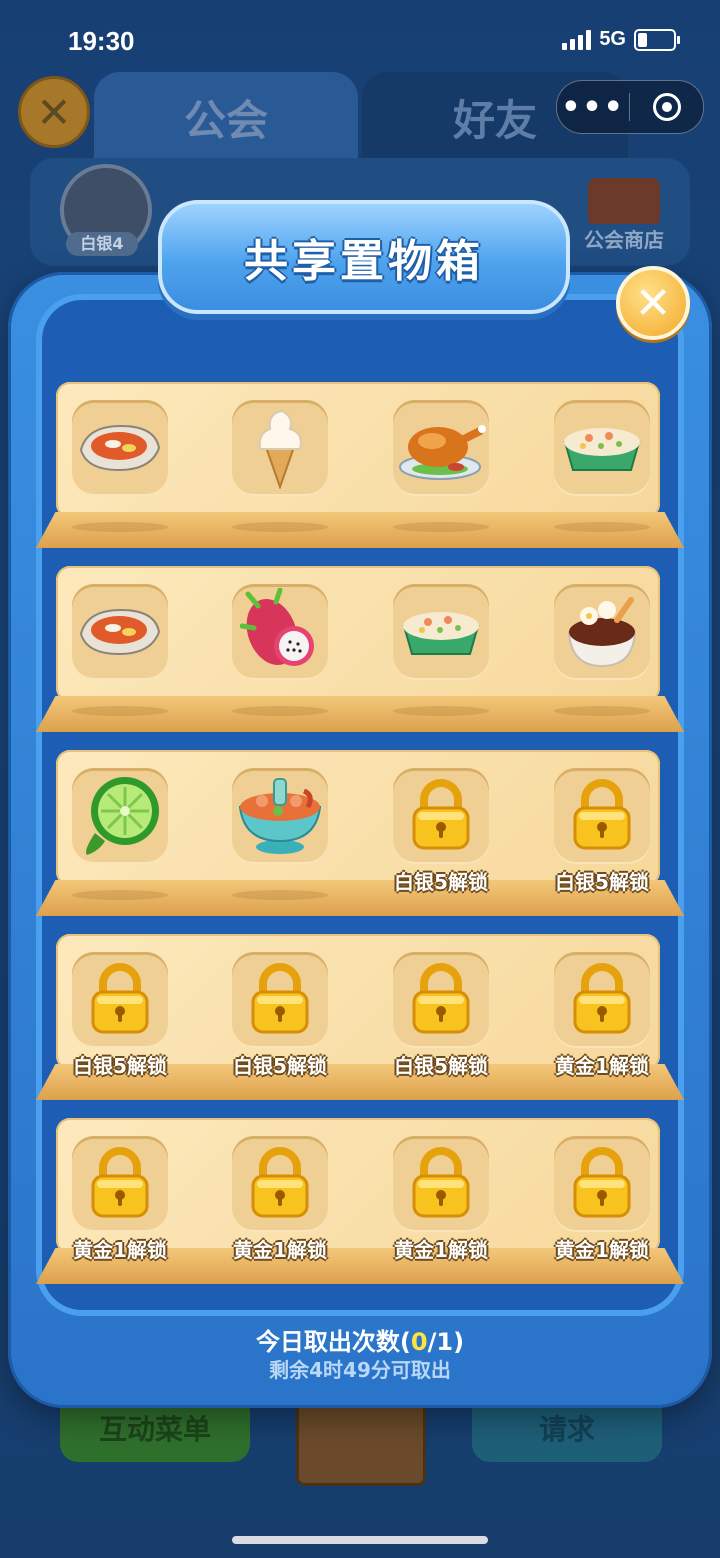  I want to click on network-type: 5G, so click(612, 39).